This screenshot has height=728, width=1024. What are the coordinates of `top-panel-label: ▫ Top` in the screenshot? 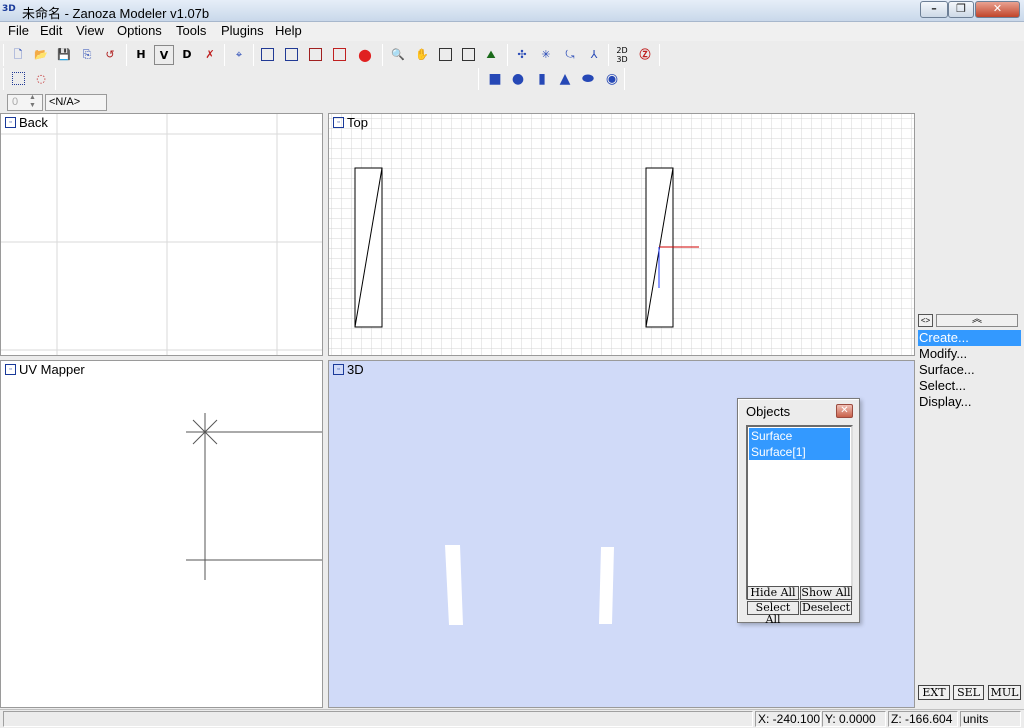 It's located at (350, 122).